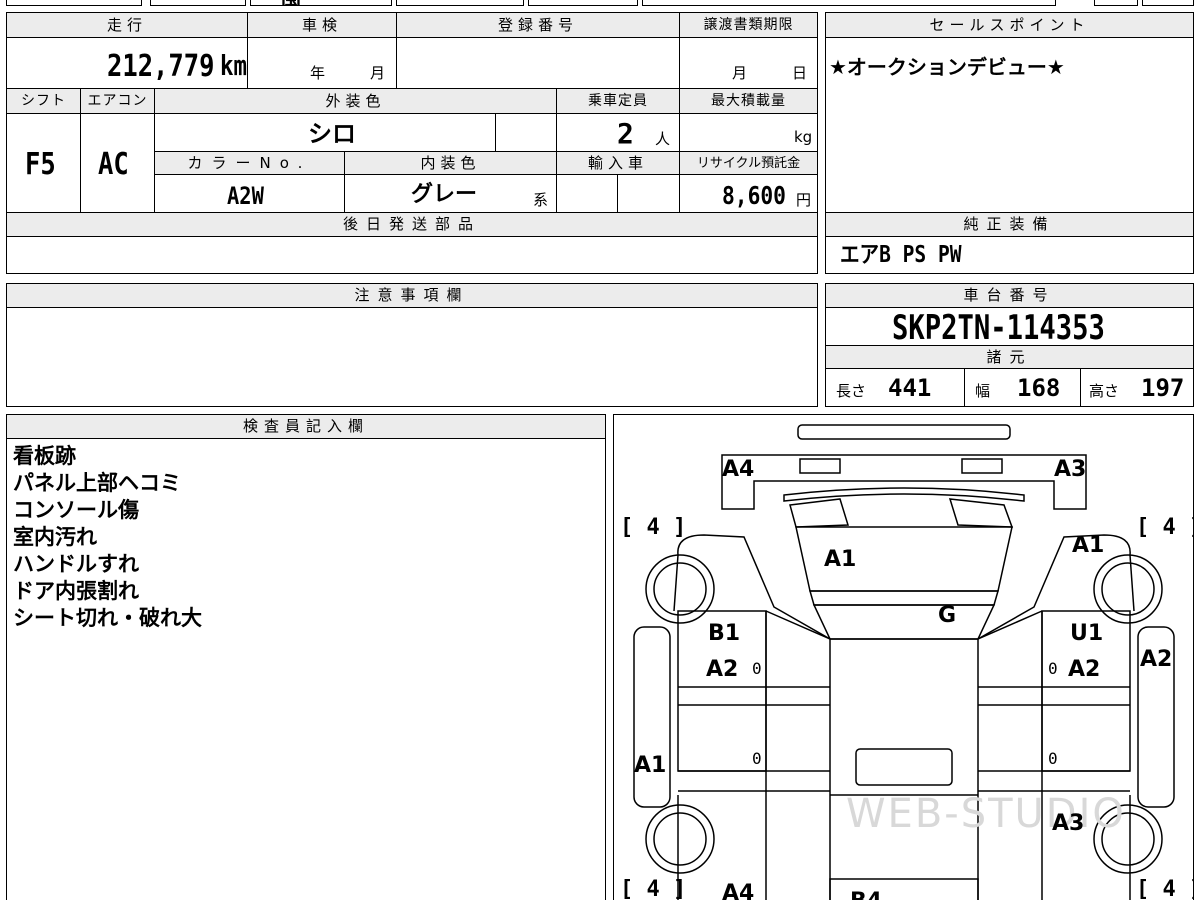  What do you see at coordinates (444, 194) in the screenshot?
I see `interior-color-value: グレー` at bounding box center [444, 194].